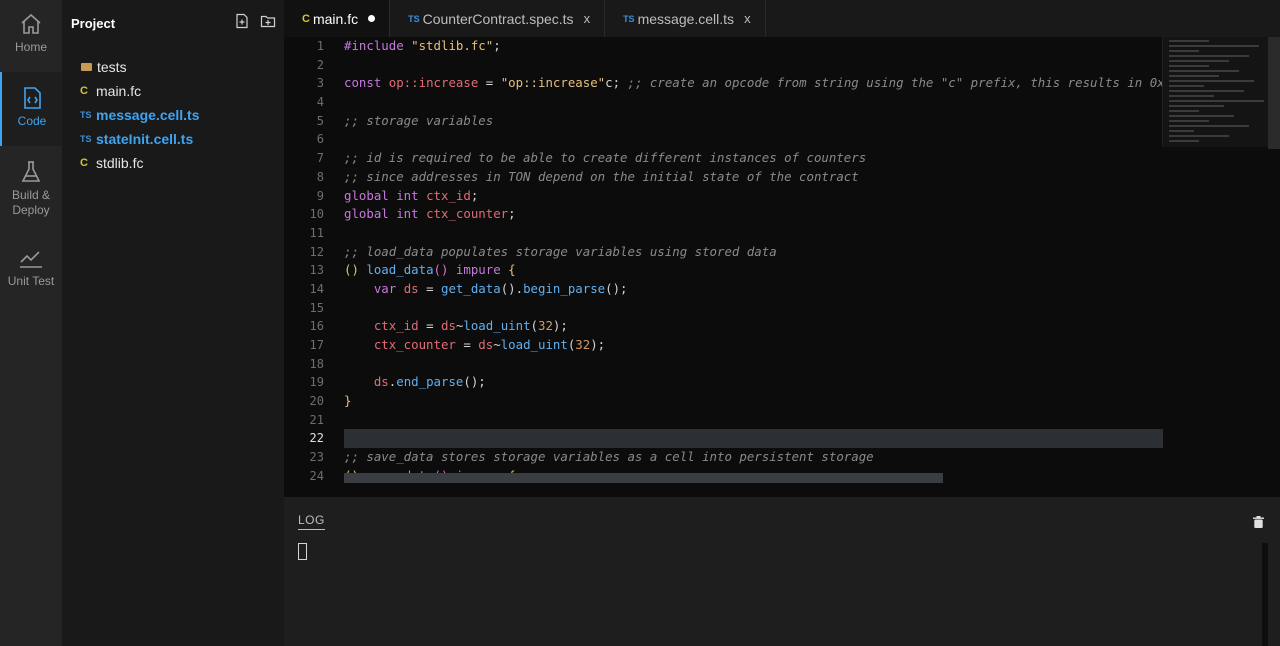 This screenshot has height=646, width=1280. I want to click on activity-home-label: Home, so click(30, 47).